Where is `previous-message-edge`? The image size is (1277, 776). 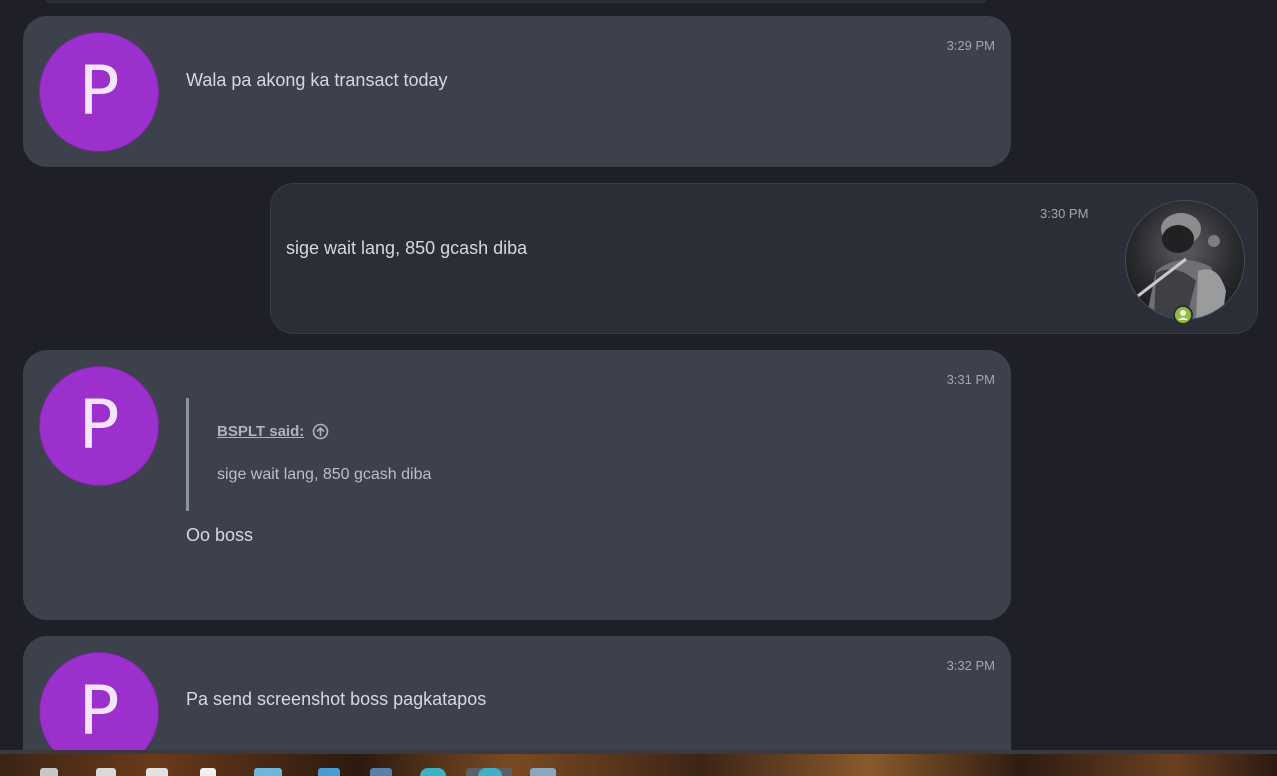
previous-message-edge is located at coordinates (516, 1).